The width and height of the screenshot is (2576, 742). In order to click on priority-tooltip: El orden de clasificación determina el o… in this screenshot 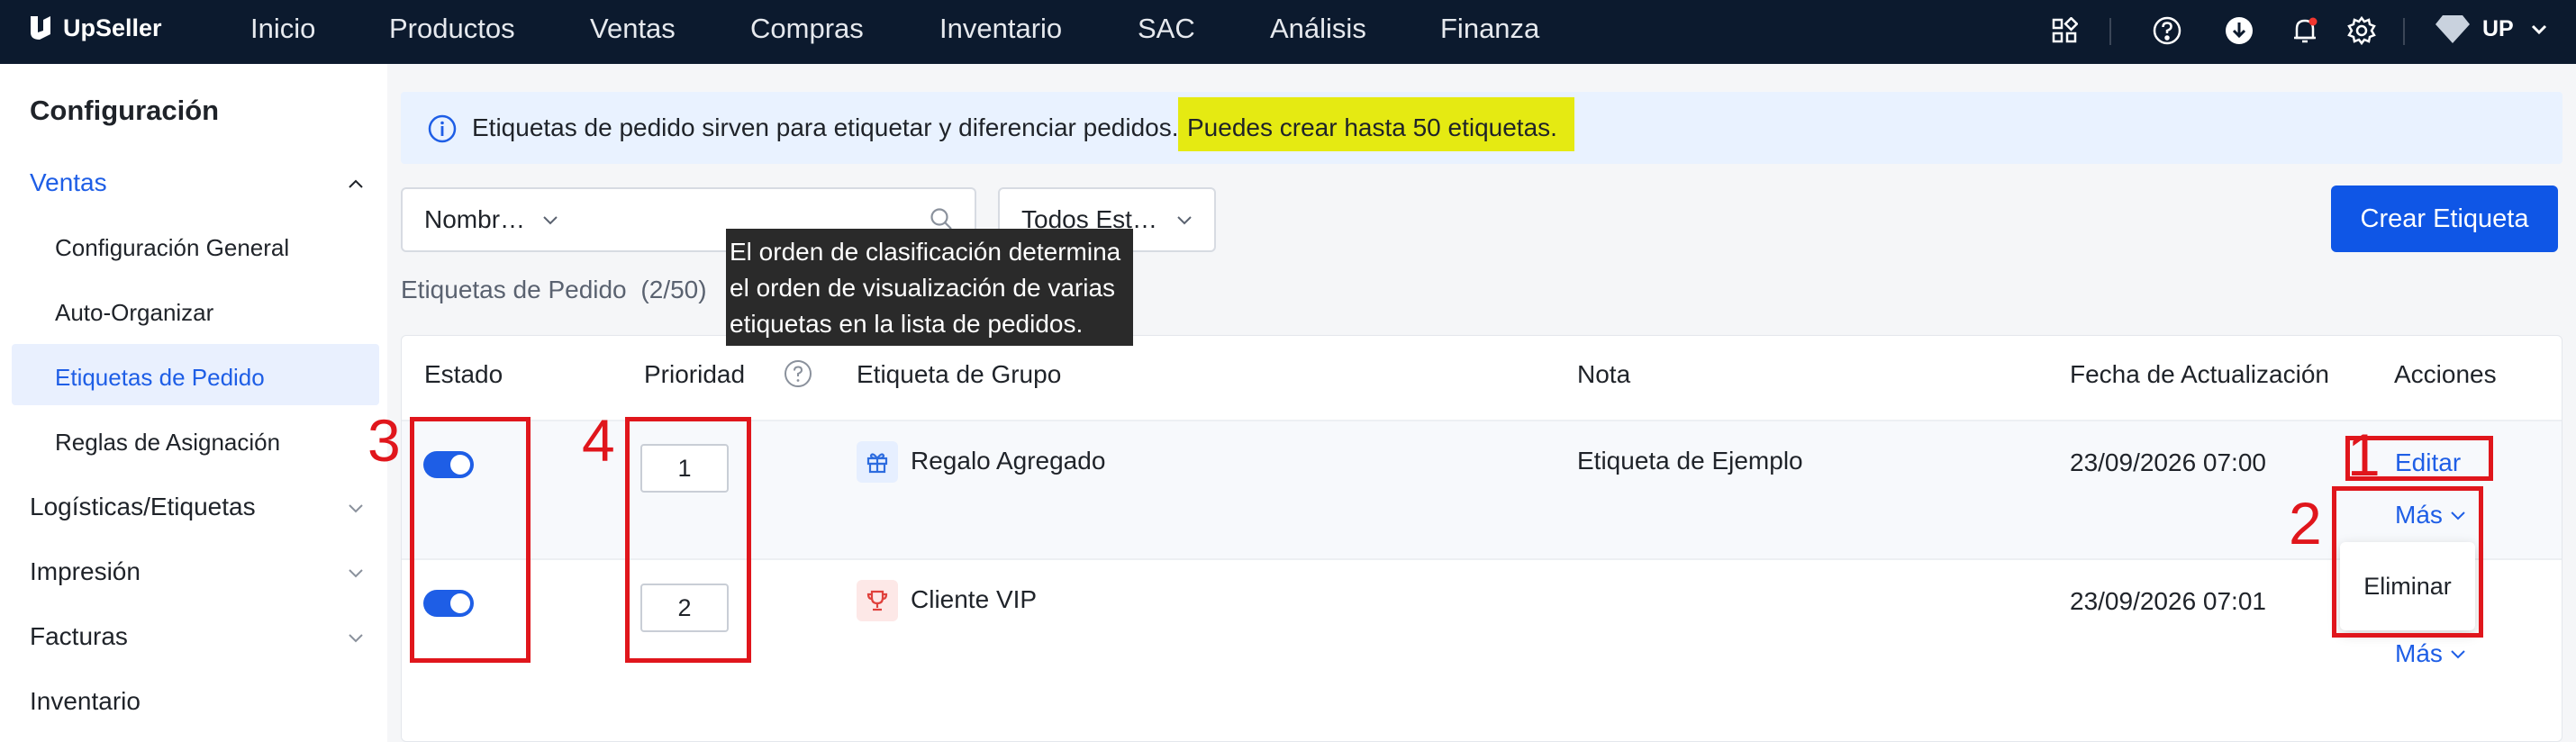, I will do `click(930, 287)`.